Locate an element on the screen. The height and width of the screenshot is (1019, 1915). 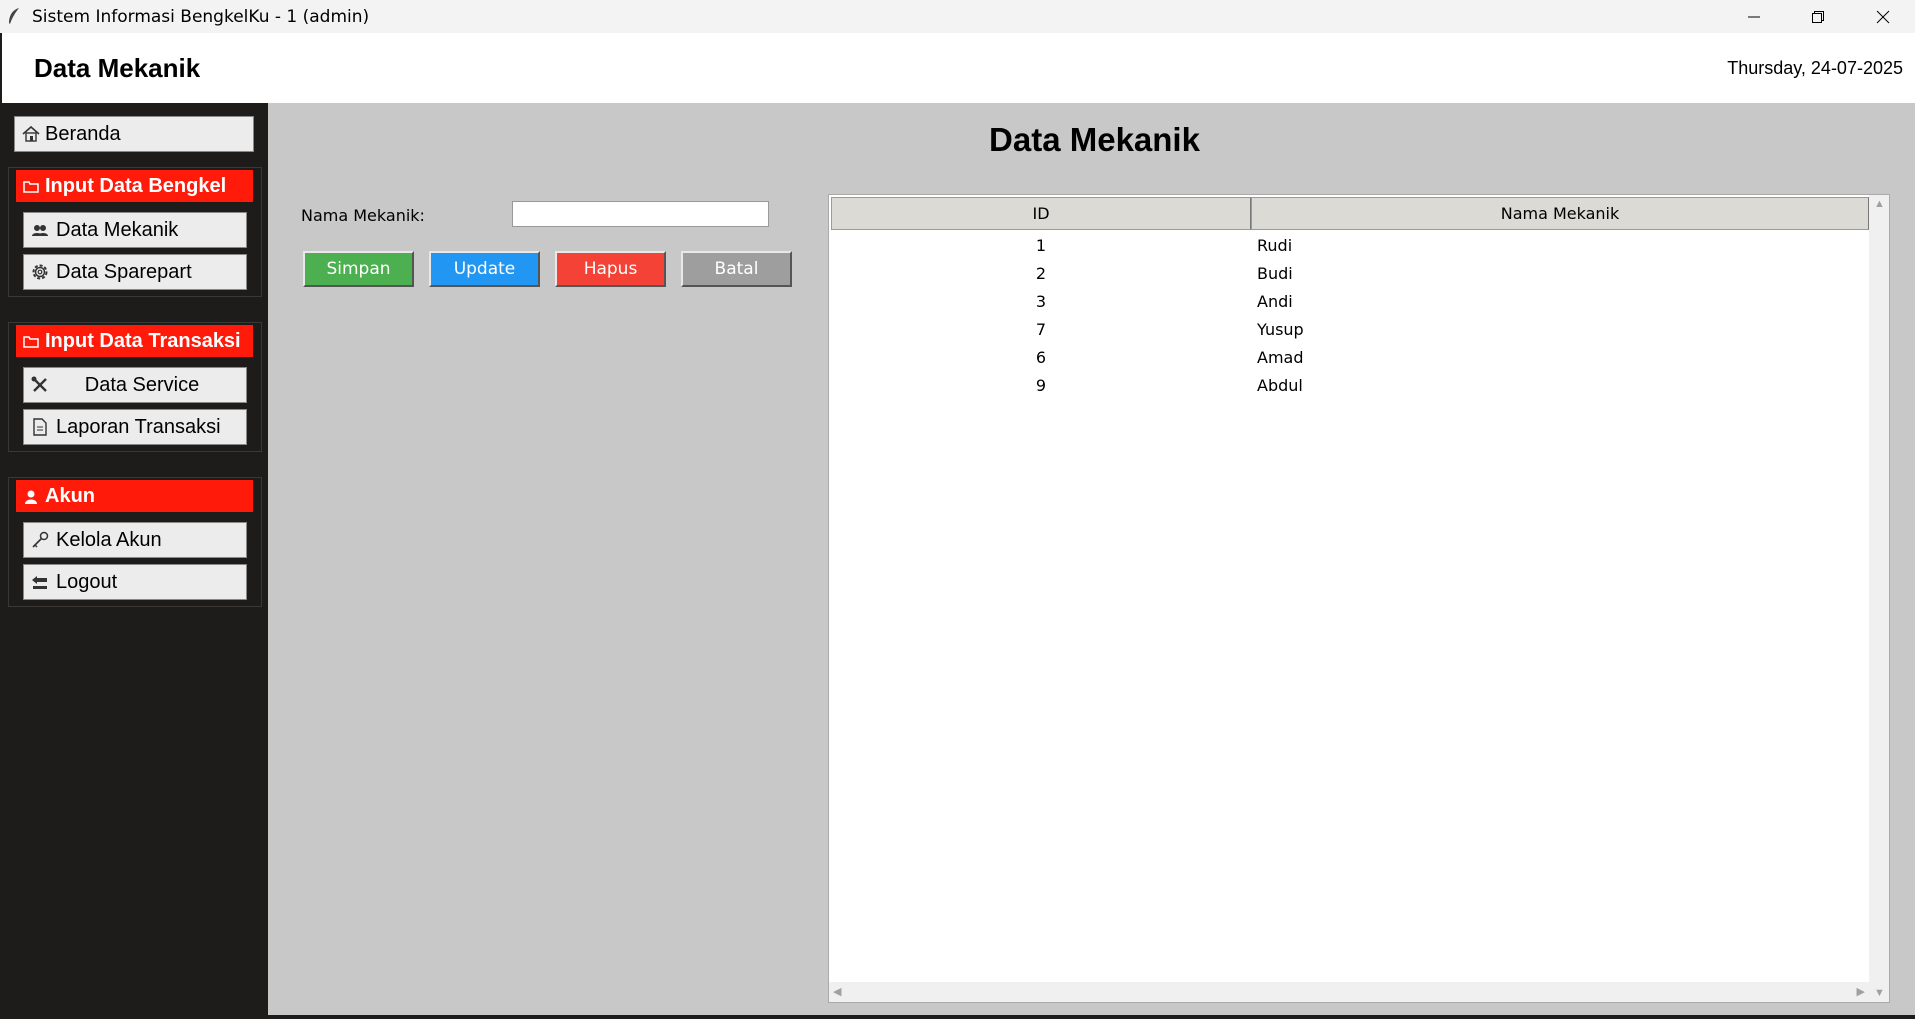
minimize-button is located at coordinates (1754, 16).